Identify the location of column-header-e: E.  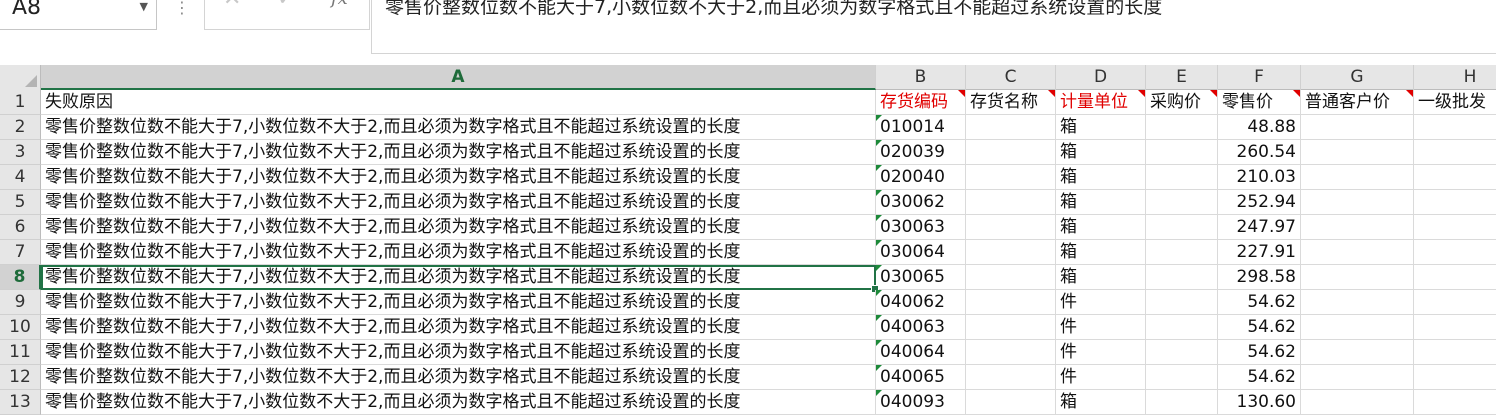
(1182, 77).